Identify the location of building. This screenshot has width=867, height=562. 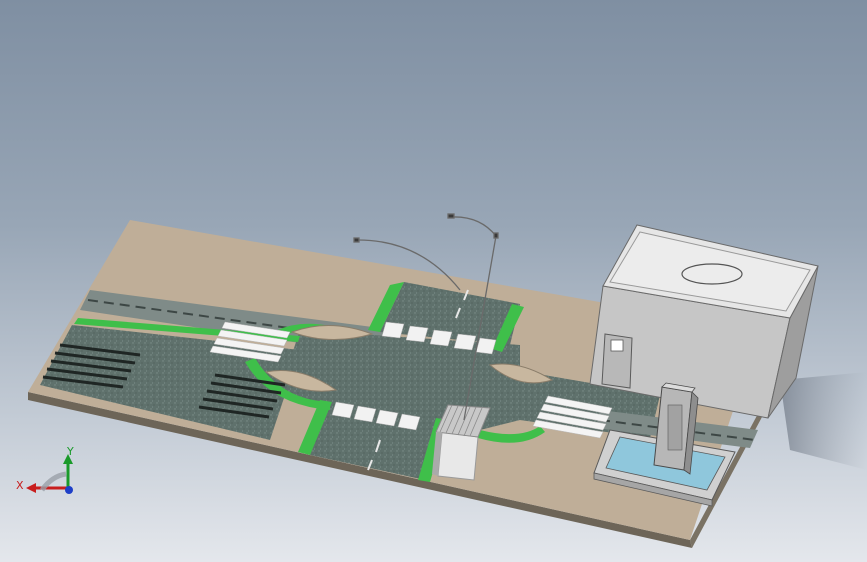
(704, 321).